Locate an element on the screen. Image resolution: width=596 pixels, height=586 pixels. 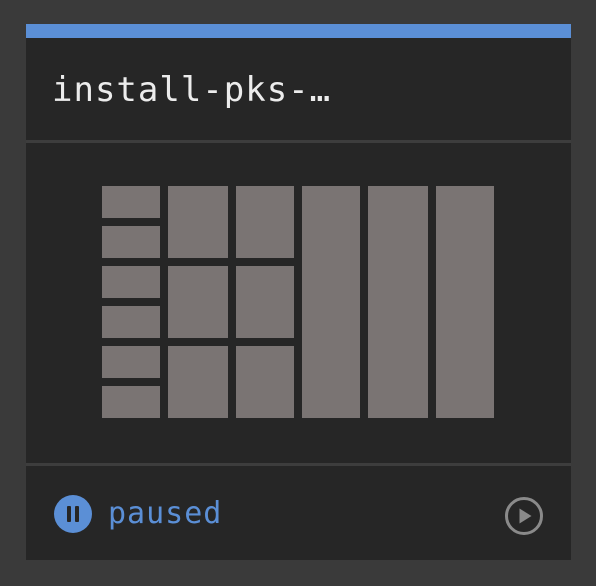
status-label: paused is located at coordinates (165, 513).